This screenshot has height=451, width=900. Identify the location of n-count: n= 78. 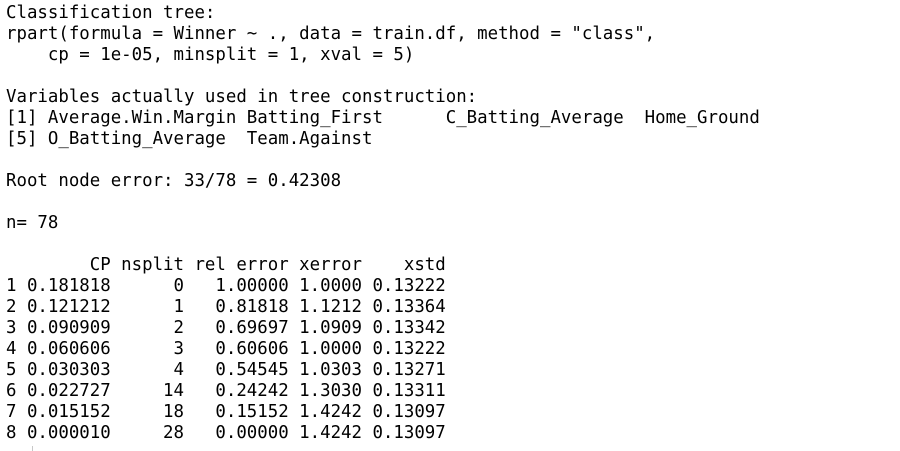
(32, 223).